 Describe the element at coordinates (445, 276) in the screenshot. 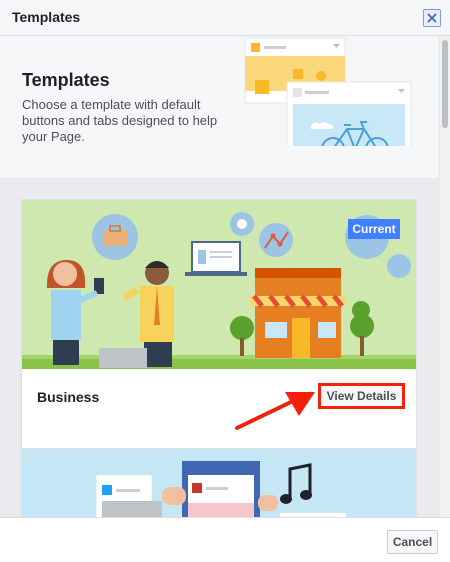

I see `scrollbar` at that location.